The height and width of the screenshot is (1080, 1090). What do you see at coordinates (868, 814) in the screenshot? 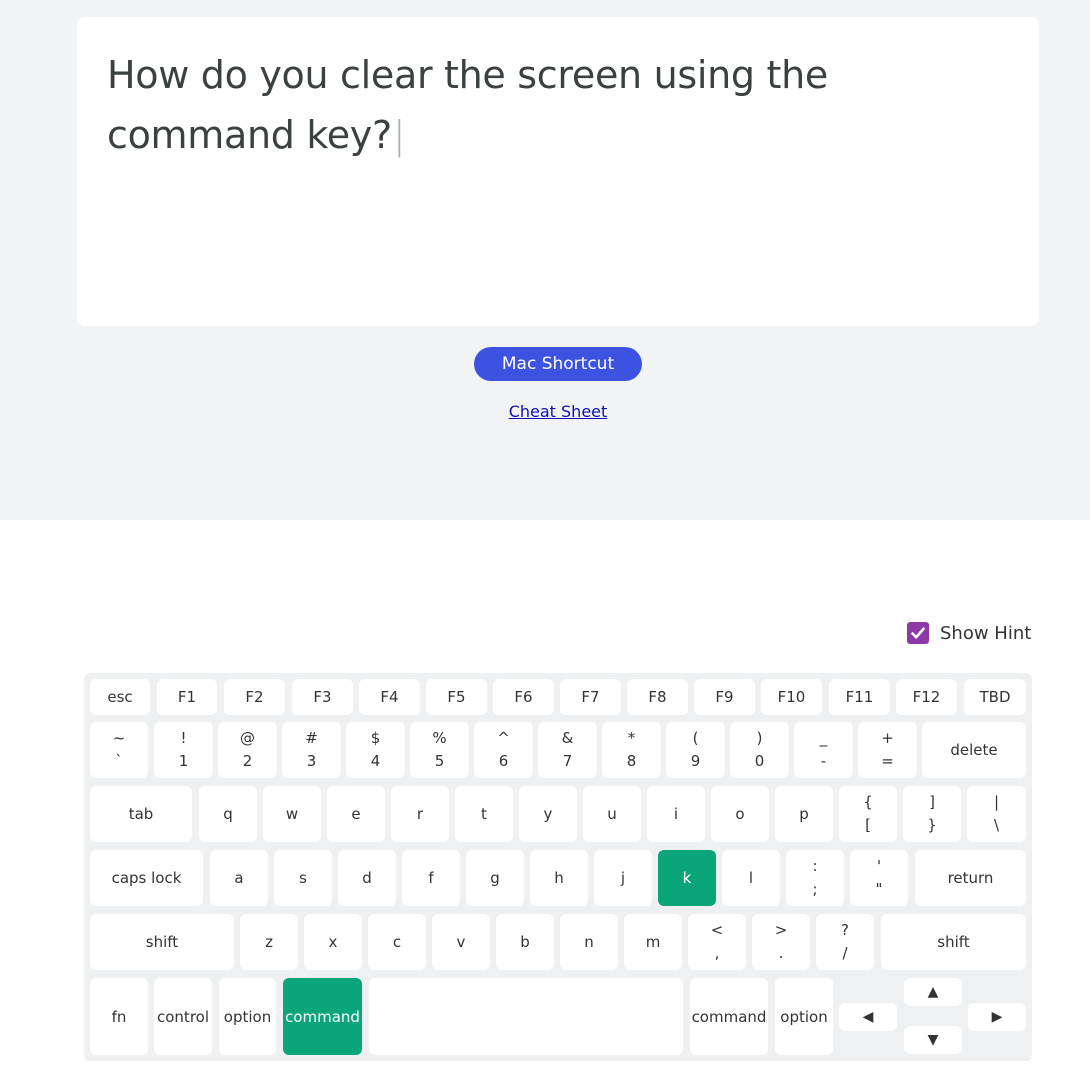
I see `key-symbol-r2c11: {[` at bounding box center [868, 814].